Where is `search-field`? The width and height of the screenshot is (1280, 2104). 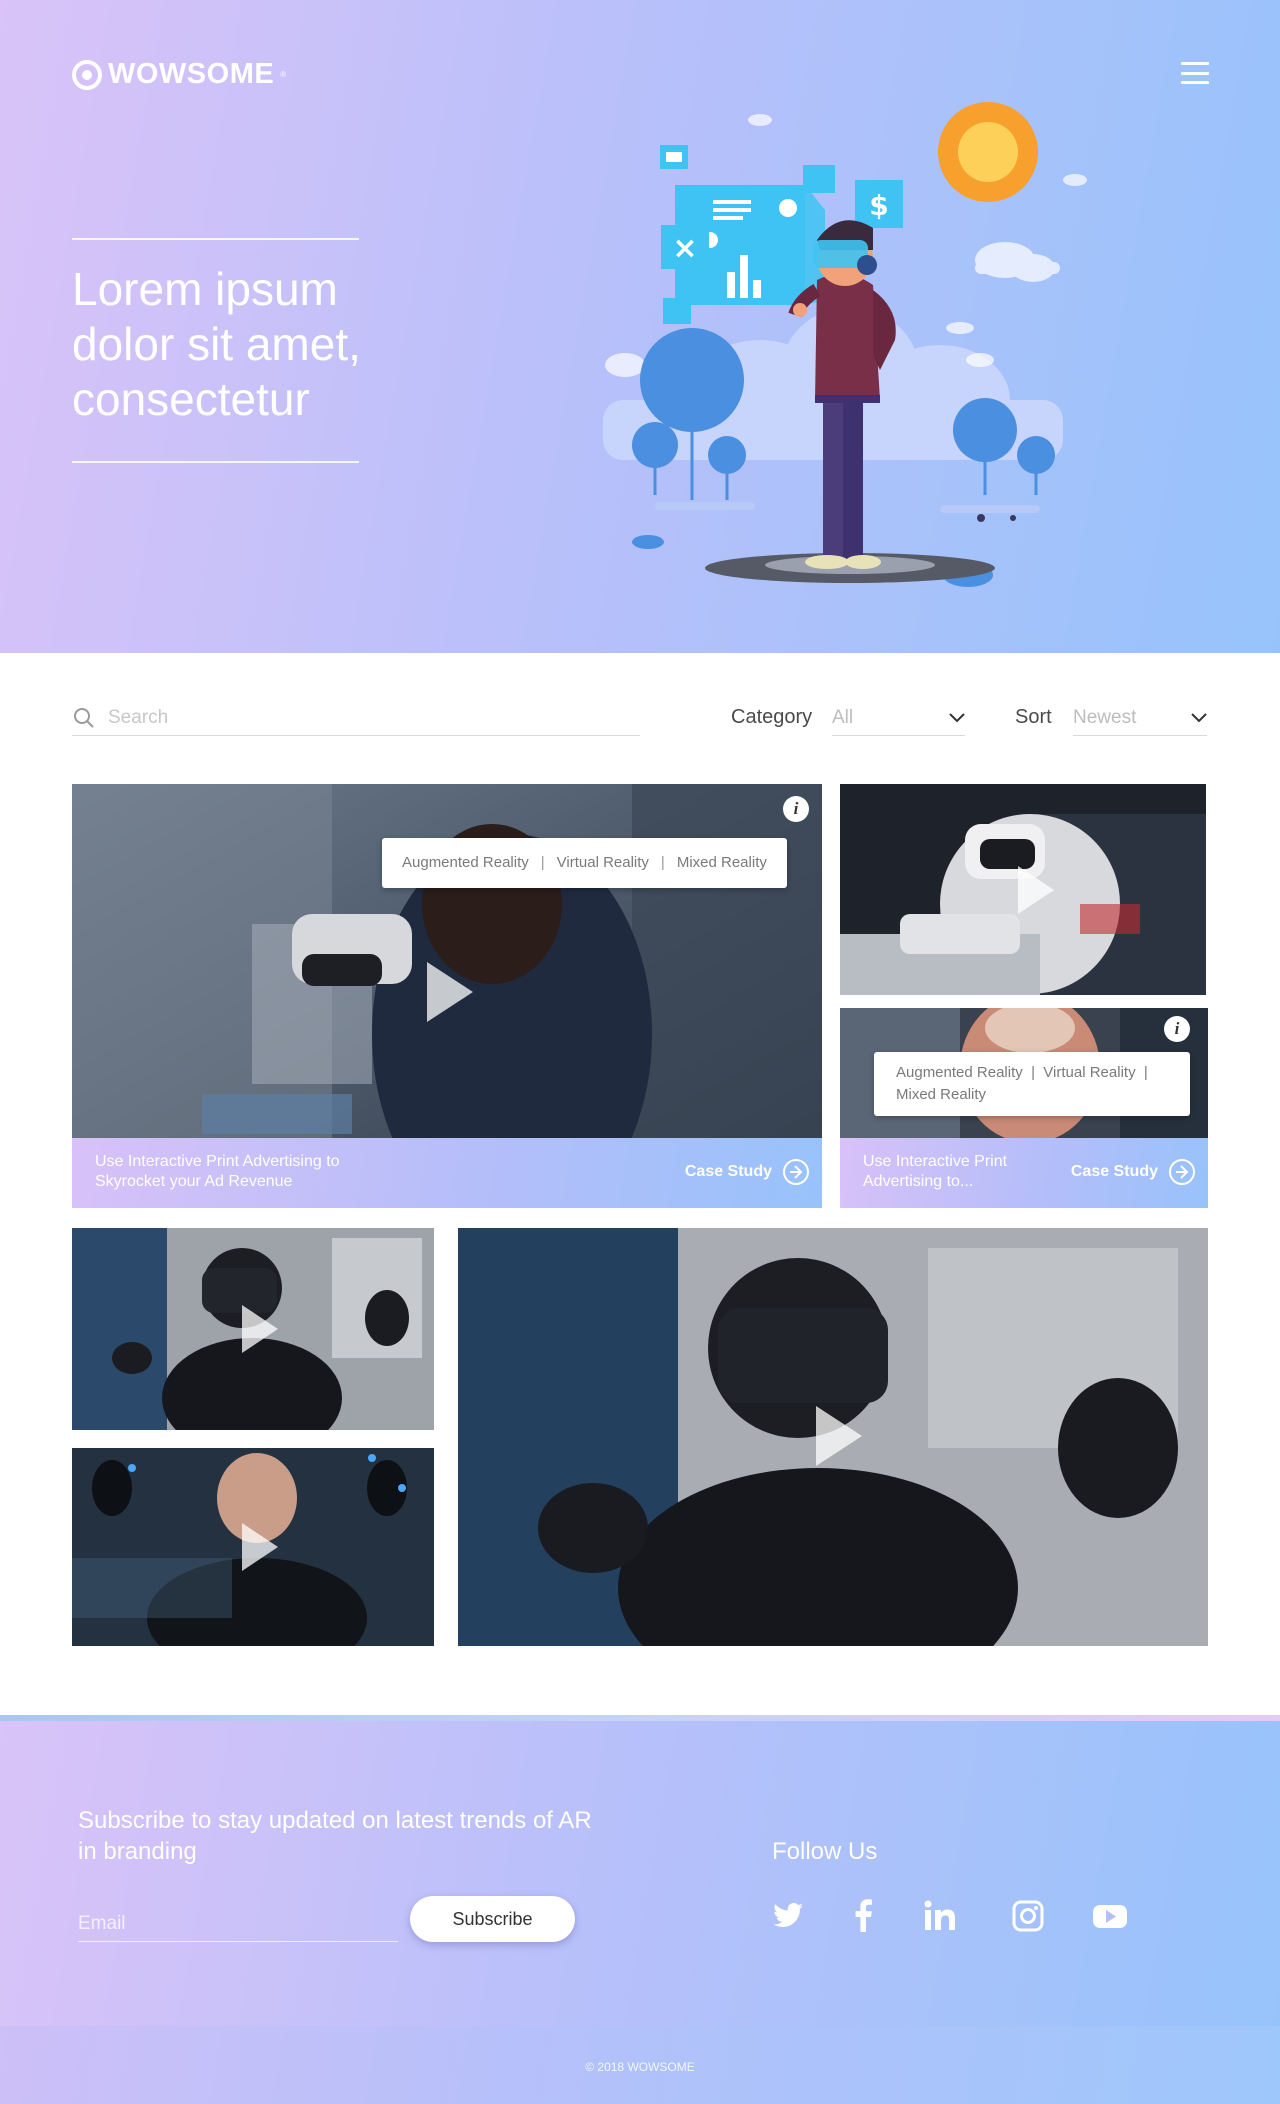
search-field is located at coordinates (356, 718).